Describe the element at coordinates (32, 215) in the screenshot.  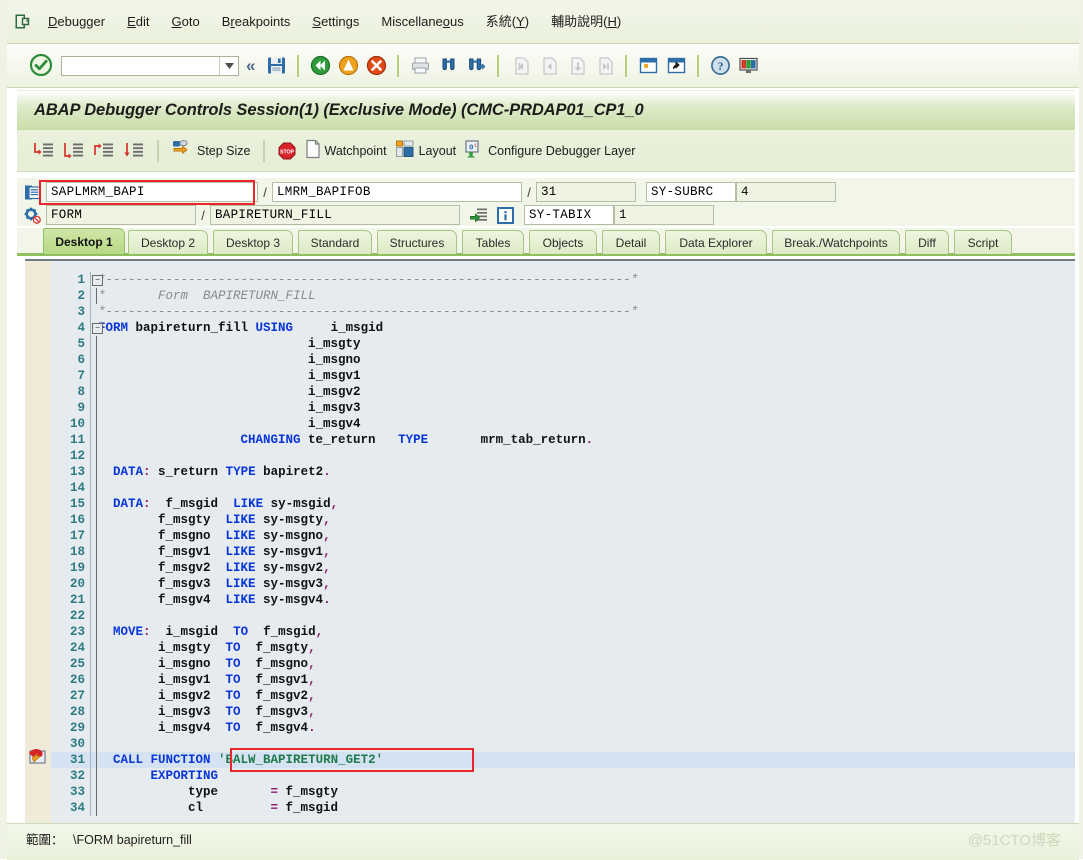
I see `event-type-icon` at that location.